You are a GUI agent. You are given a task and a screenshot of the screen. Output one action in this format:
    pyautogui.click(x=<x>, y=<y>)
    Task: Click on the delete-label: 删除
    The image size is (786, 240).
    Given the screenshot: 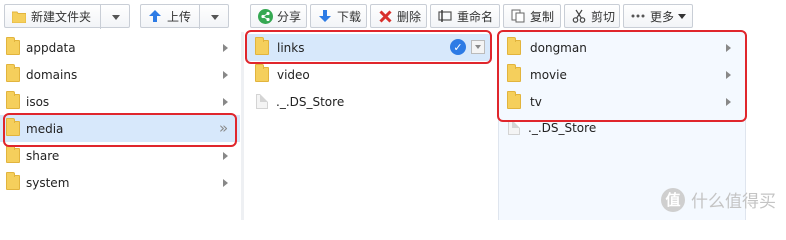 What is the action you would take?
    pyautogui.click(x=409, y=16)
    